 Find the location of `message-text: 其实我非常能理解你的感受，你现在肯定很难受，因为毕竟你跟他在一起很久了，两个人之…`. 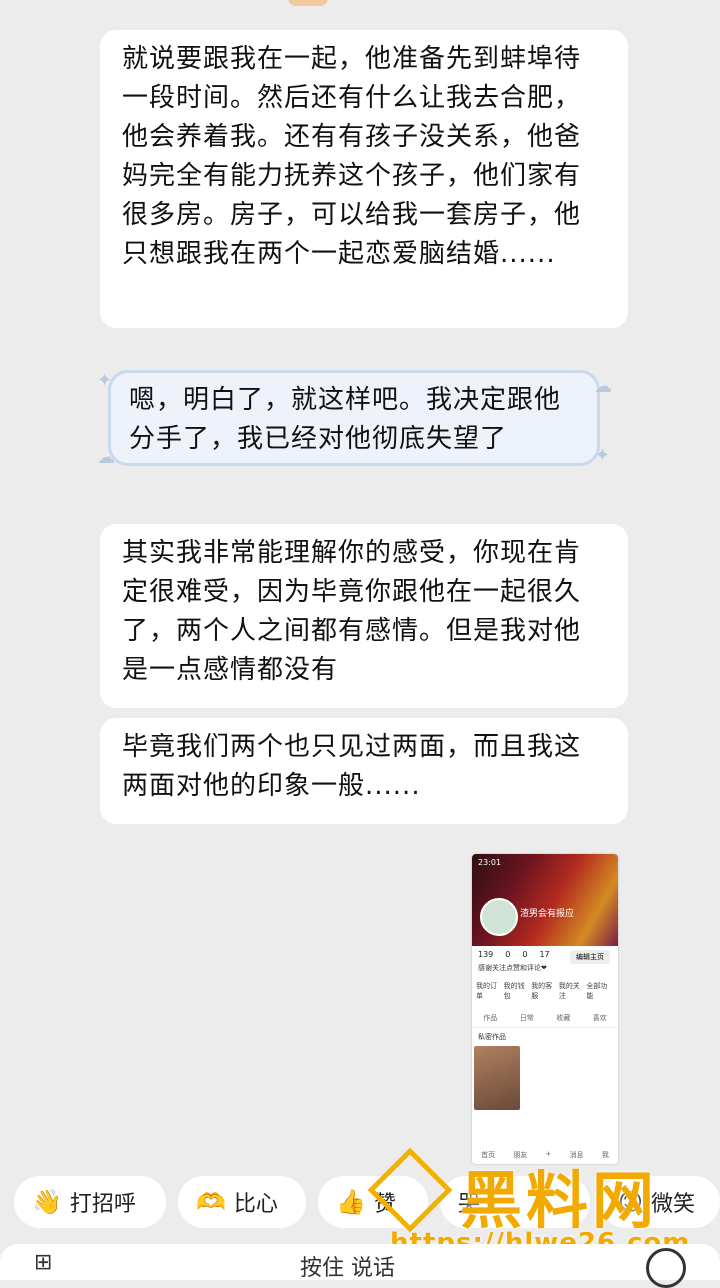

message-text: 其实我非常能理解你的感受，你现在肯定很难受，因为毕竟你跟他在一起很久了，两个人之… is located at coordinates (352, 611).